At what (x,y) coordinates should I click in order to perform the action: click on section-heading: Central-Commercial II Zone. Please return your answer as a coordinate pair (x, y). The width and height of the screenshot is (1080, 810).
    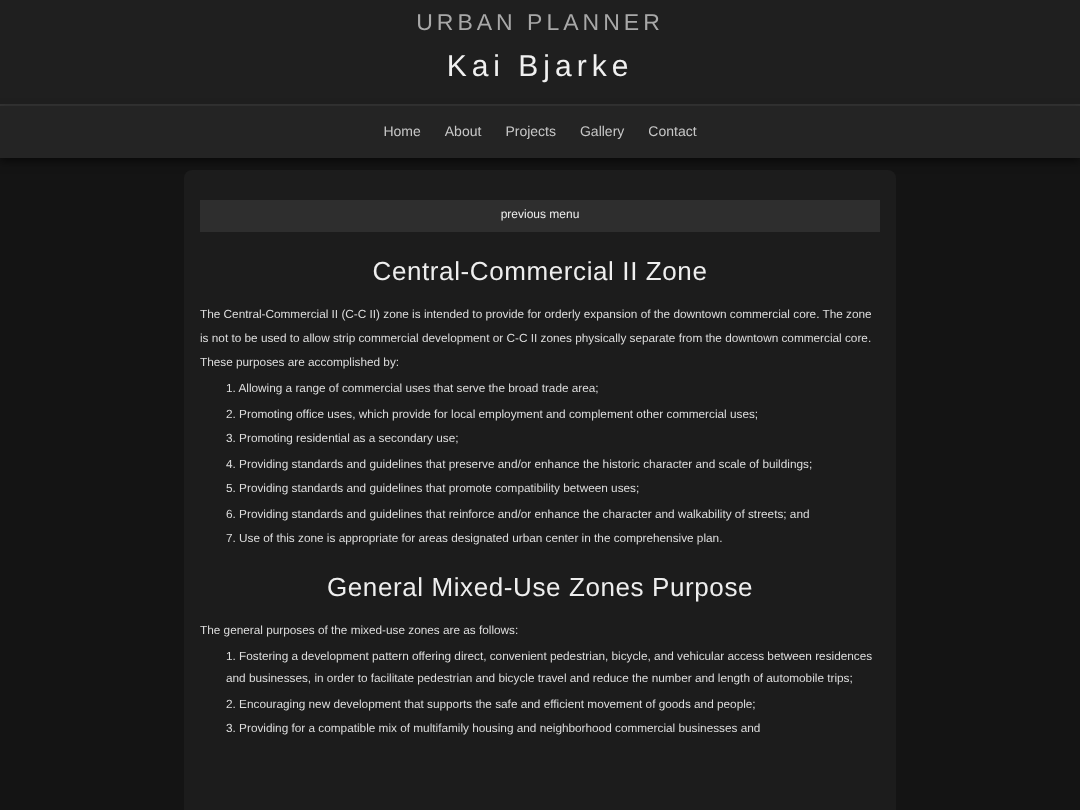
    Looking at the image, I should click on (540, 271).